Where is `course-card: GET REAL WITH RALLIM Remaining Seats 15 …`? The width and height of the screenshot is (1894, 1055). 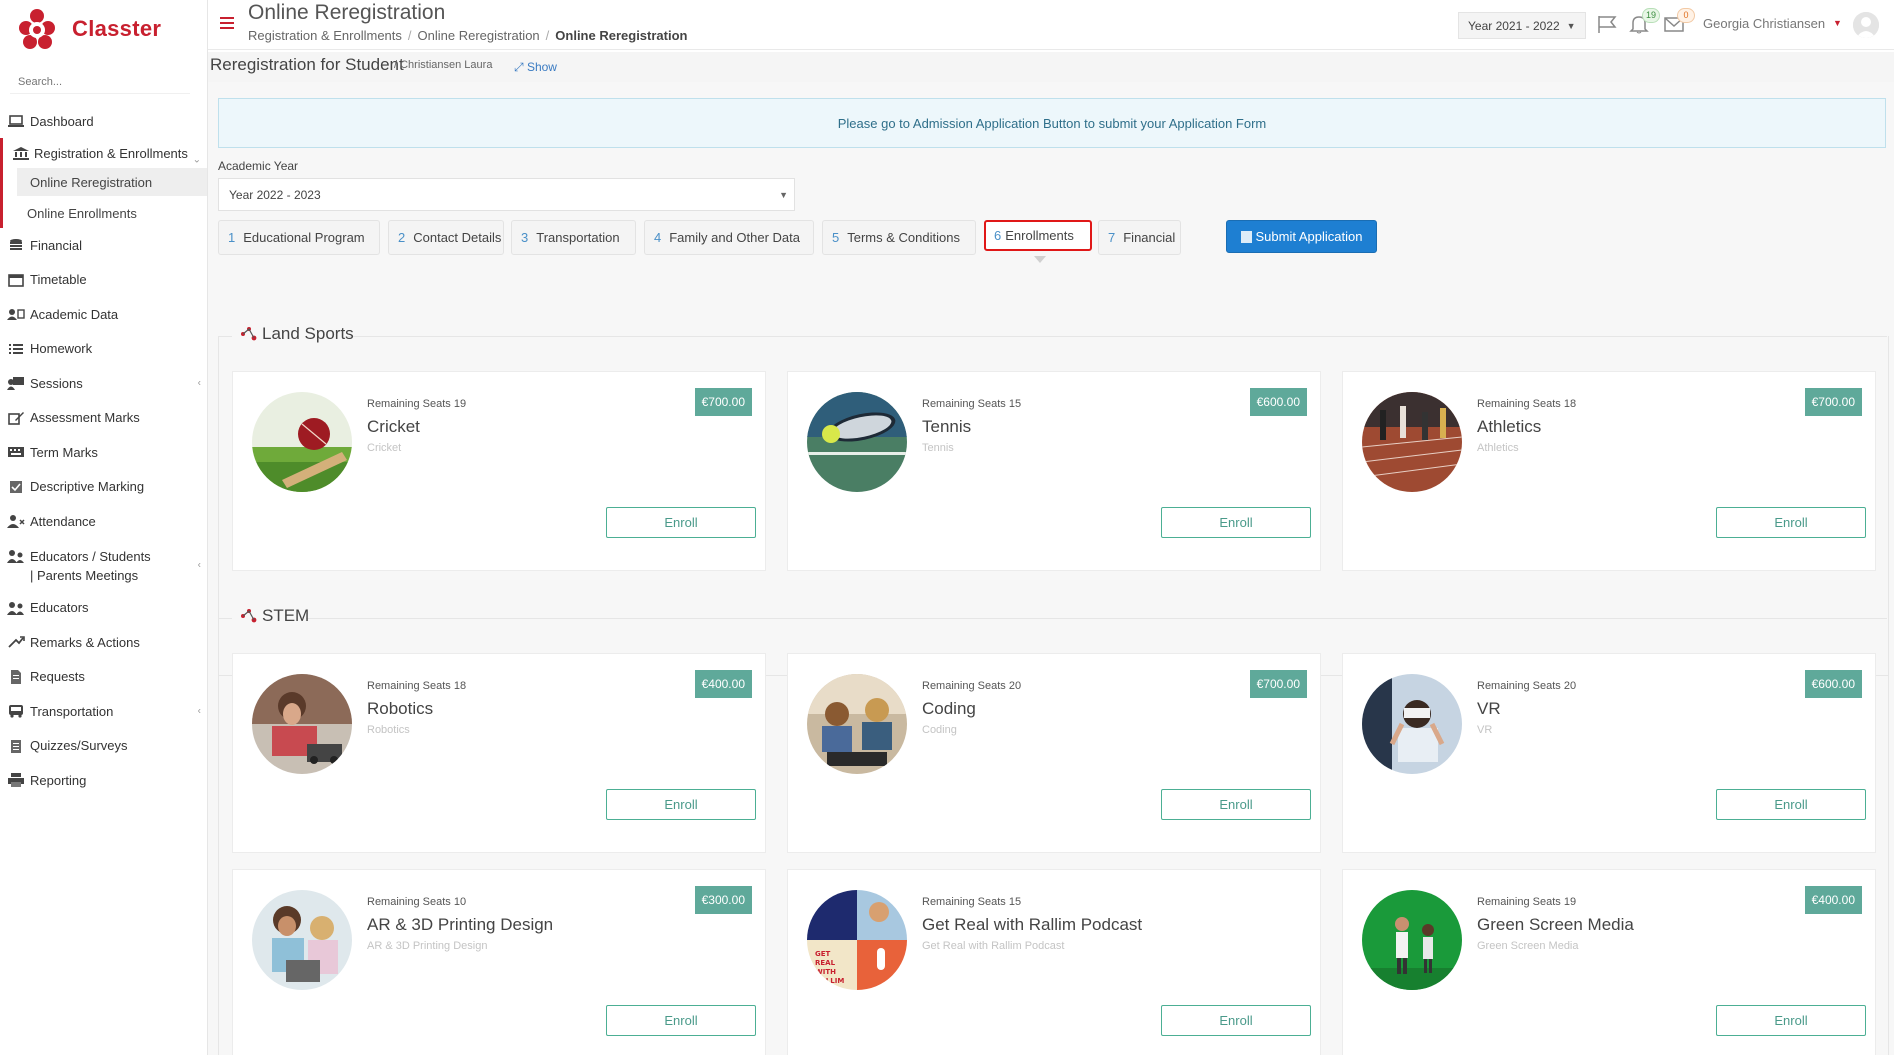 course-card: GET REAL WITH RALLIM Remaining Seats 15 … is located at coordinates (1054, 962).